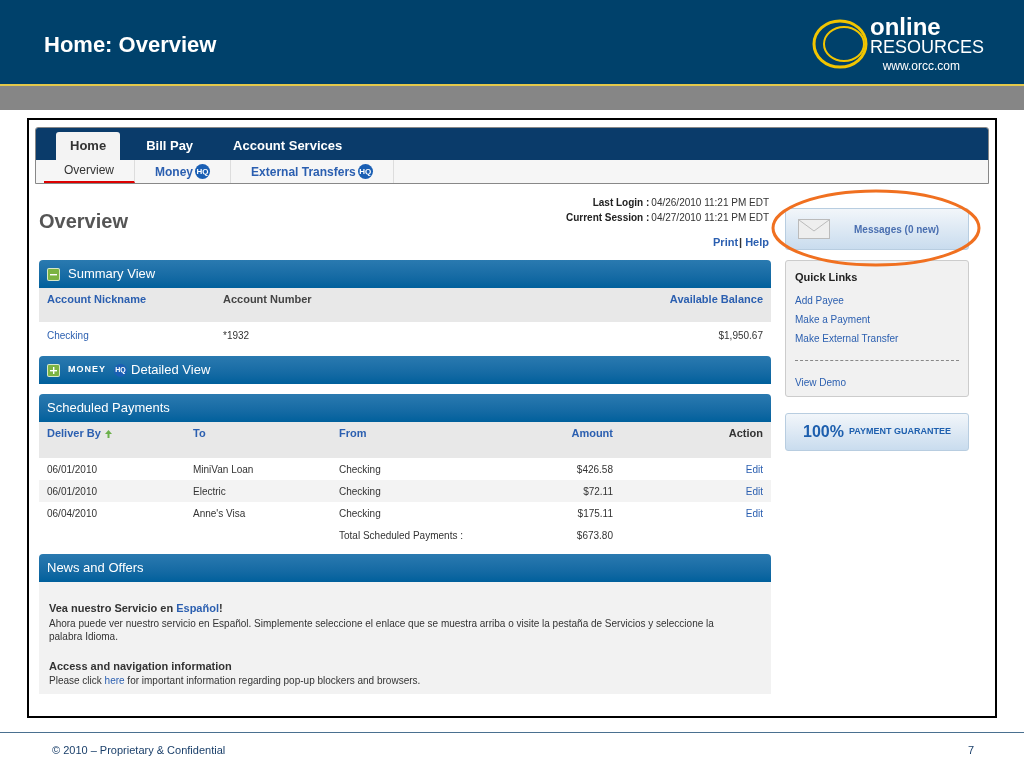 The image size is (1024, 768). I want to click on table-cell-text: Anne's Visa, so click(220, 513).